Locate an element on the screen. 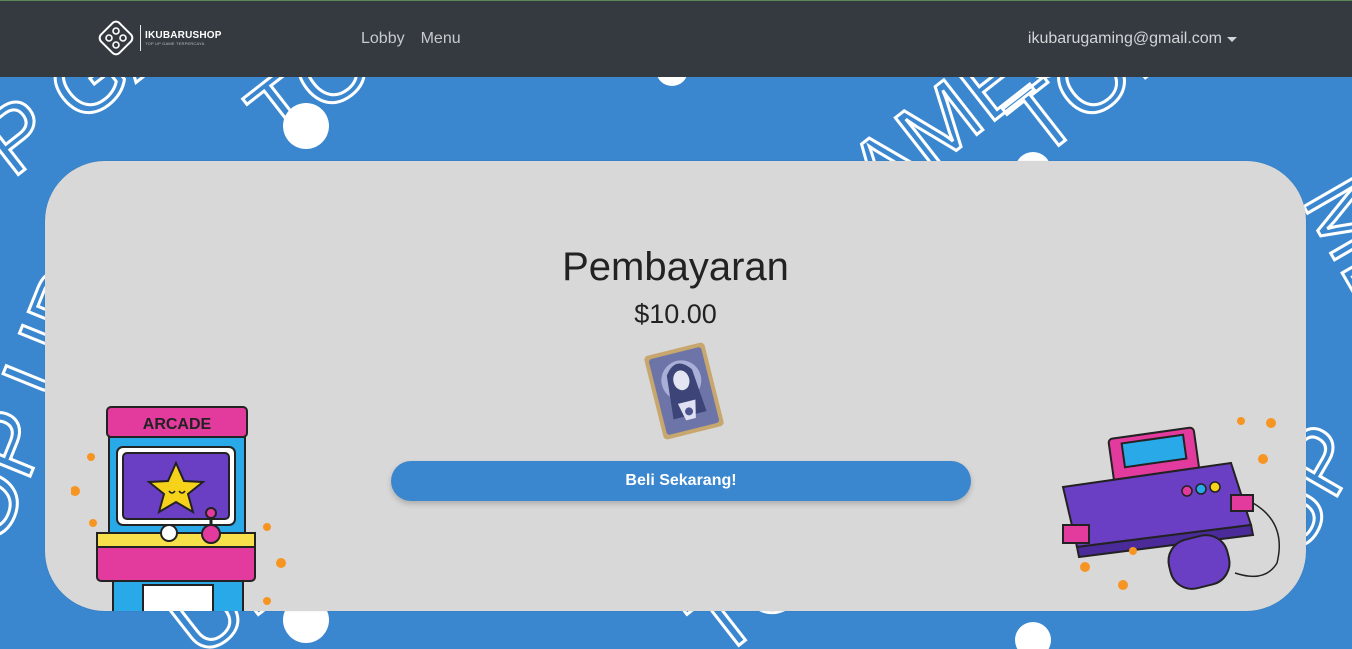 The width and height of the screenshot is (1352, 649). page-title: Pembayaran is located at coordinates (675, 267).